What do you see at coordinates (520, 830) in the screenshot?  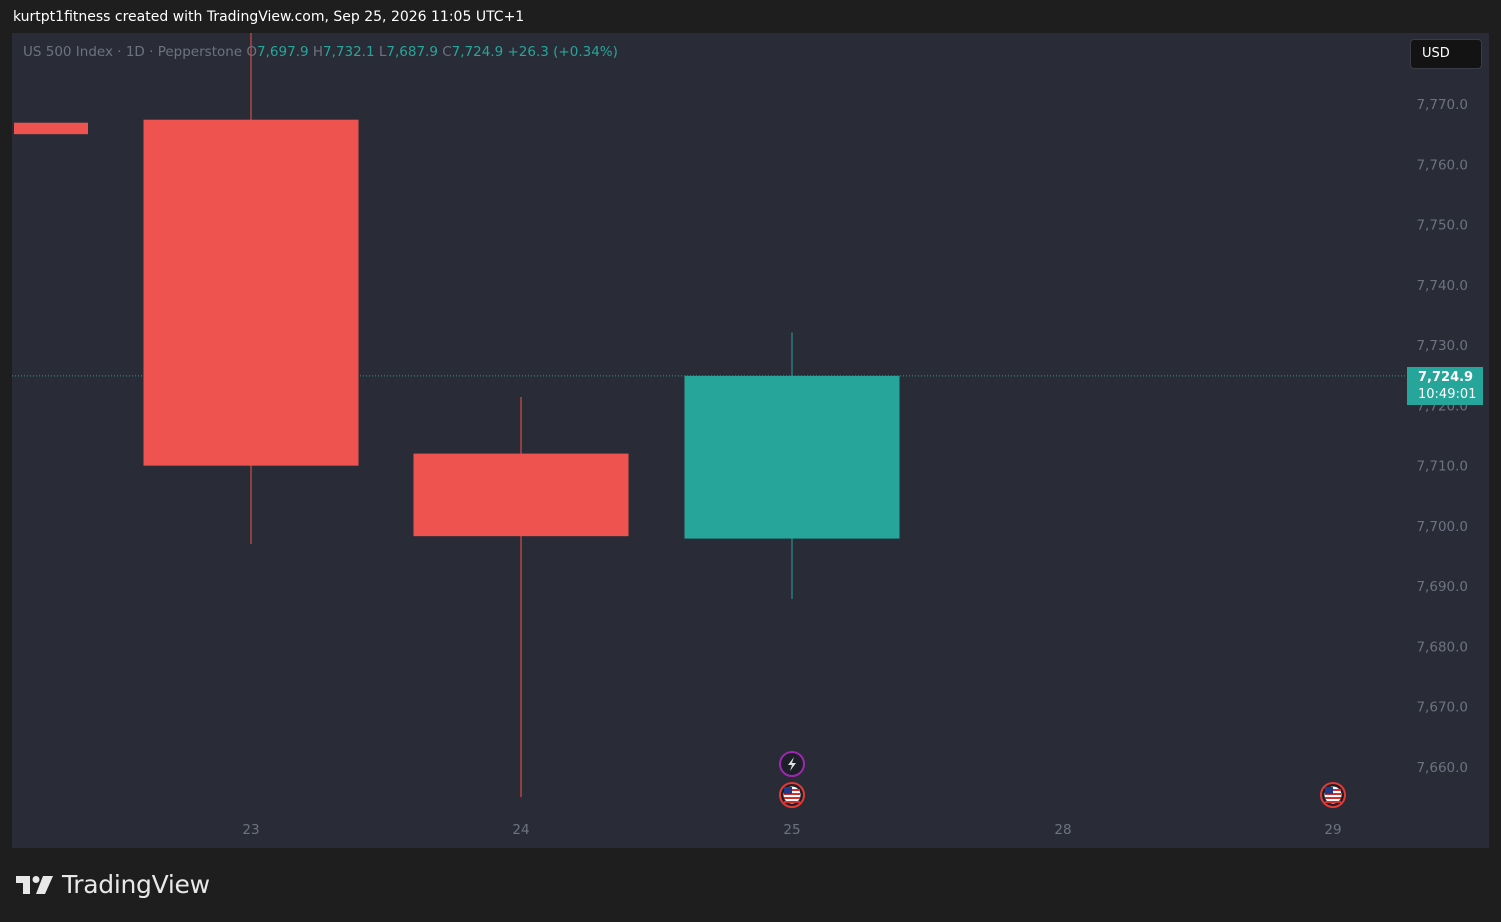 I see `date-tick-label: 24` at bounding box center [520, 830].